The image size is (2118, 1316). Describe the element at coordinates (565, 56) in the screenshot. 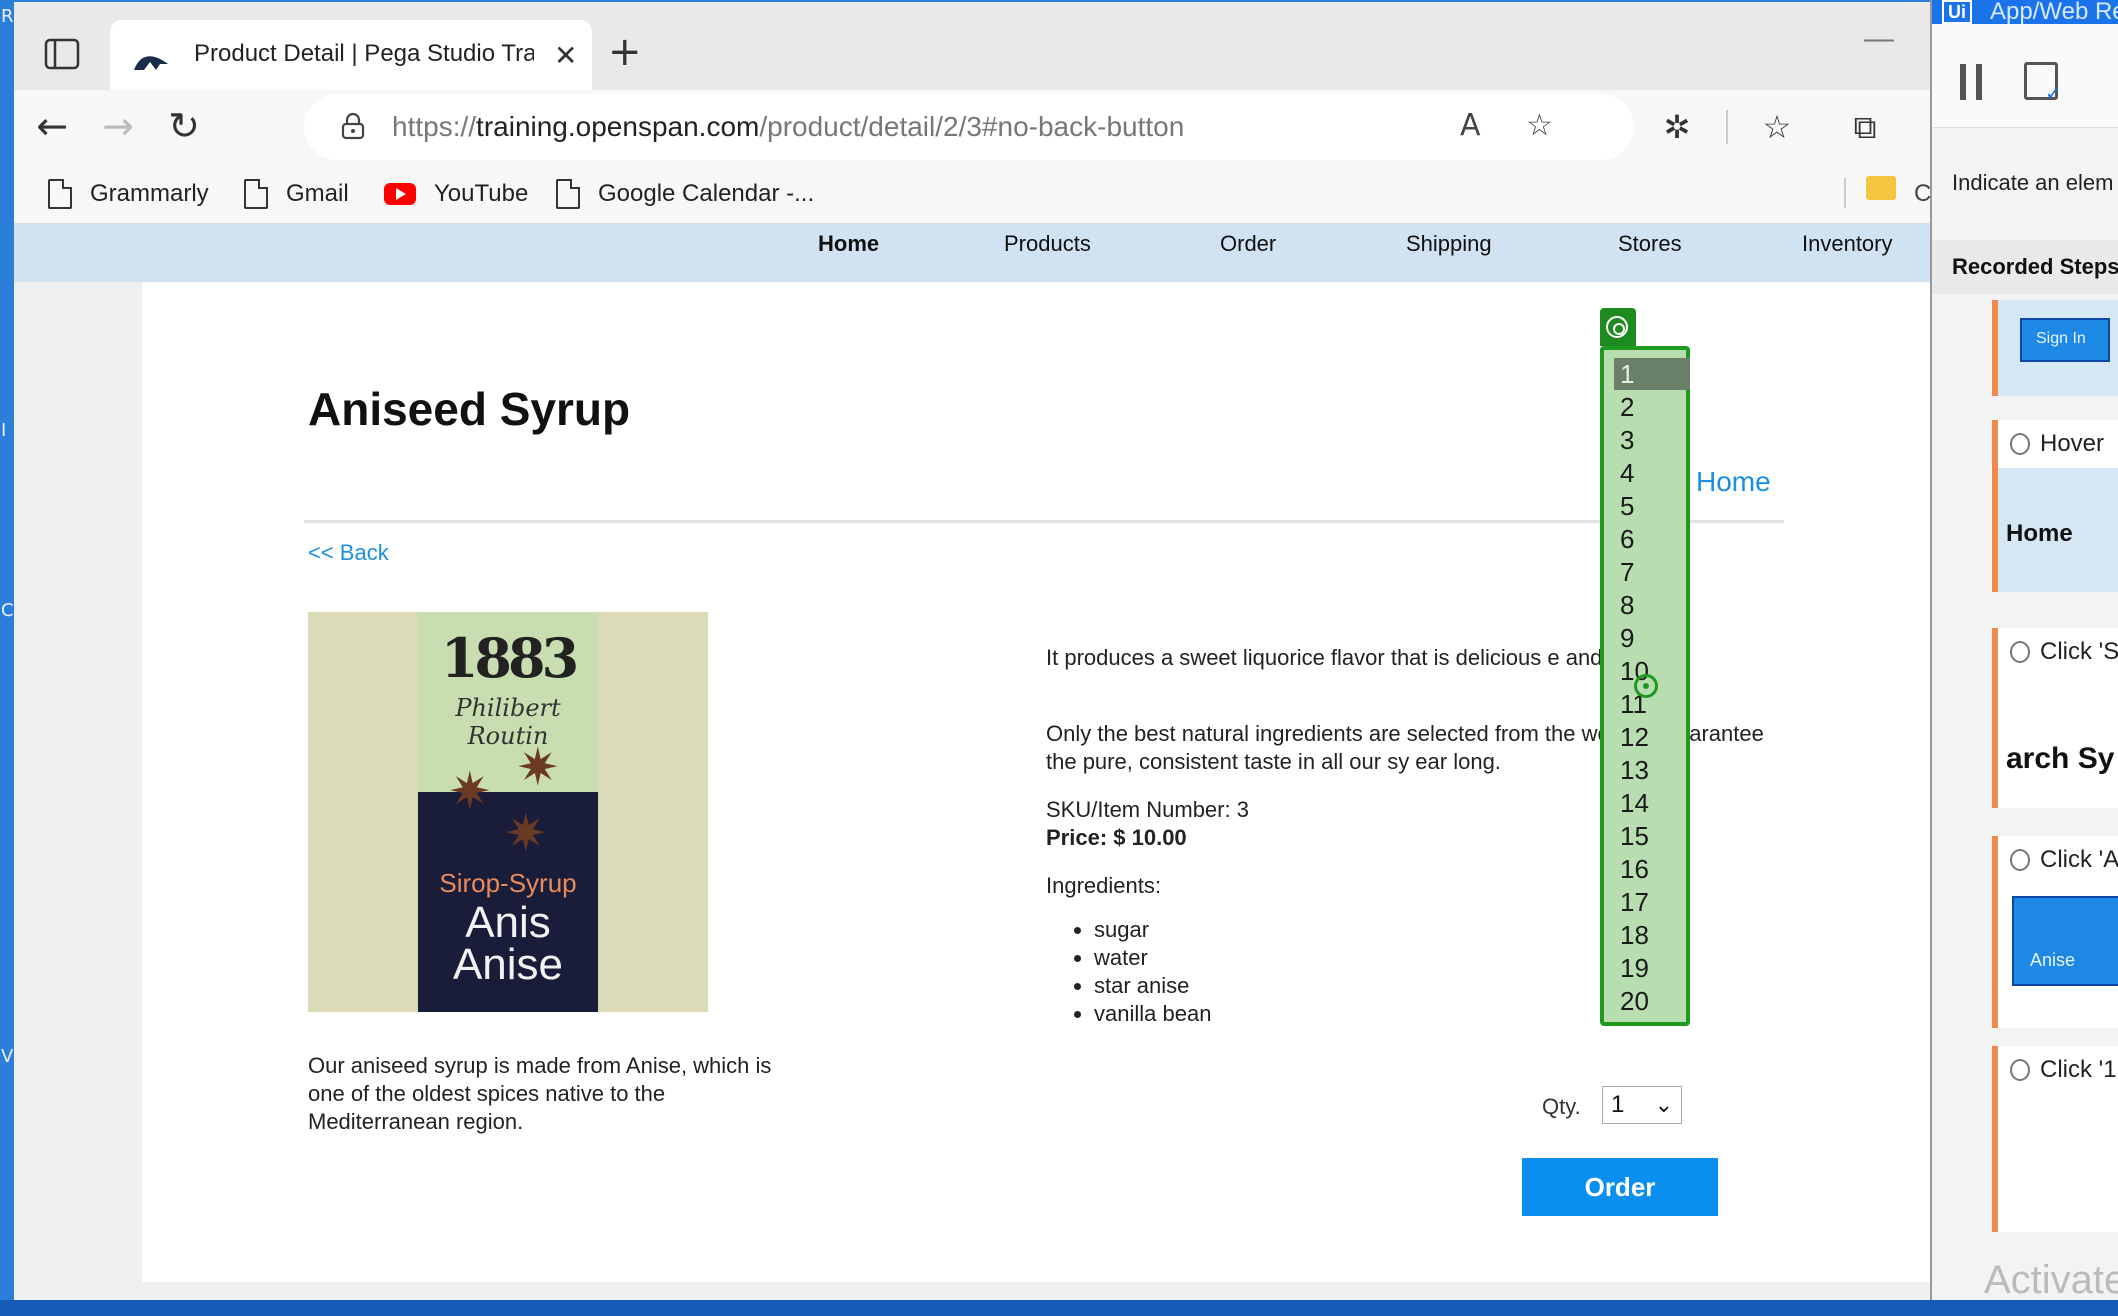

I see `tab-close-icon: ✕` at that location.